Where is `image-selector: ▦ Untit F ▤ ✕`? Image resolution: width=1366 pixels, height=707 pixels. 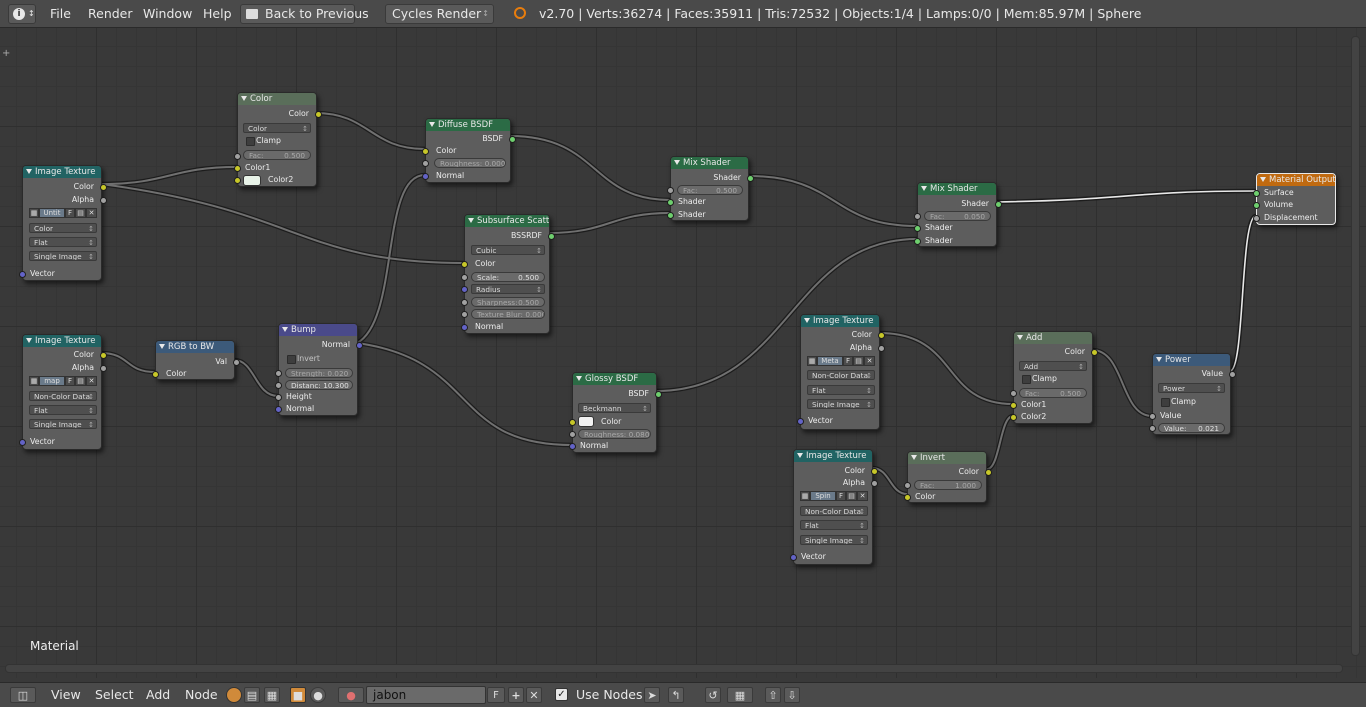 image-selector: ▦ Untit F ▤ ✕ is located at coordinates (63, 213).